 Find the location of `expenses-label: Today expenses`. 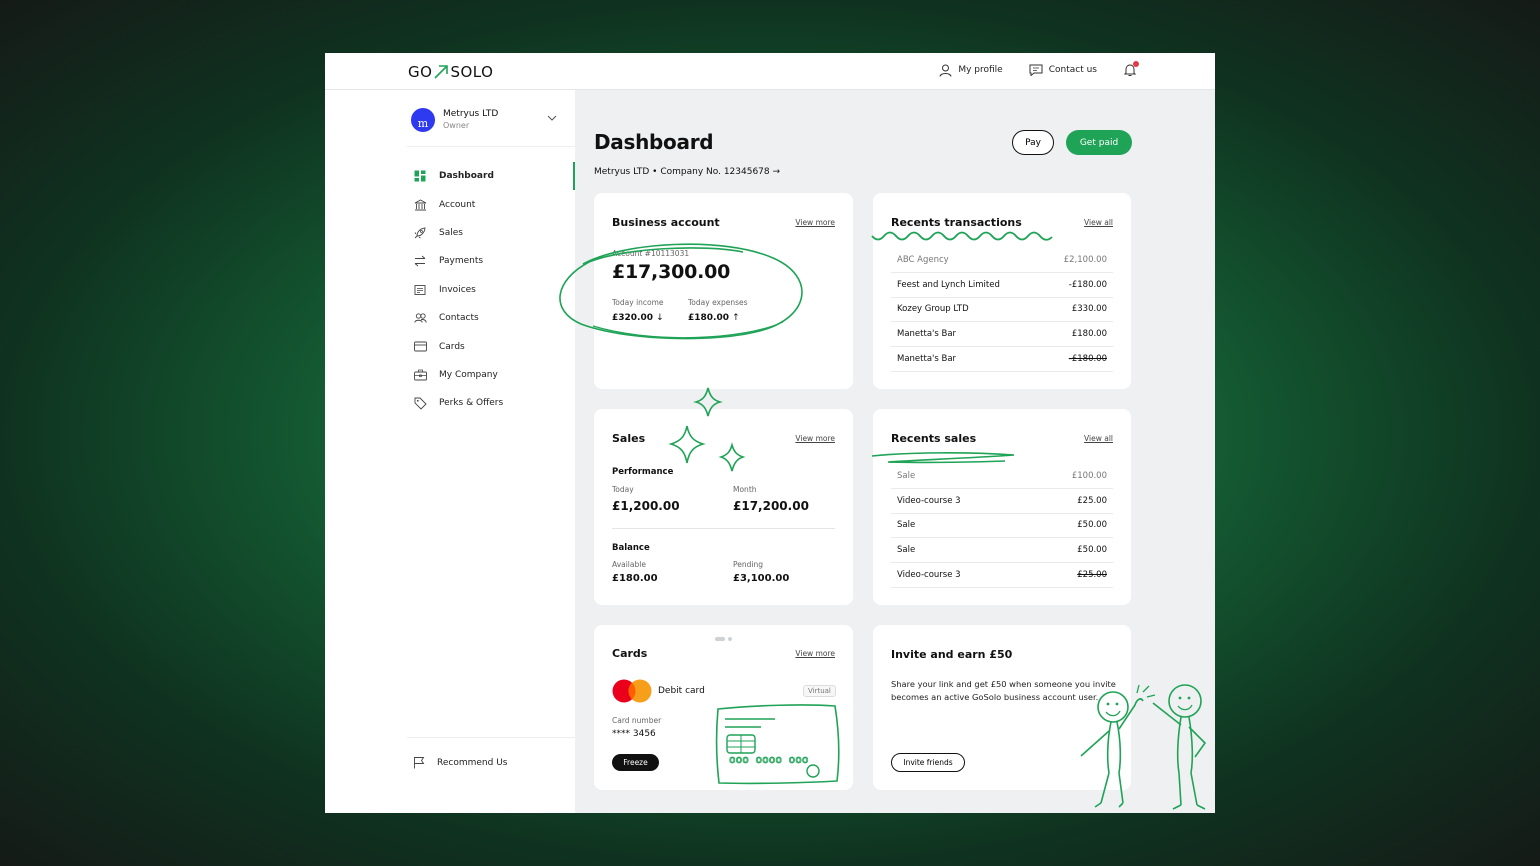

expenses-label: Today expenses is located at coordinates (718, 302).